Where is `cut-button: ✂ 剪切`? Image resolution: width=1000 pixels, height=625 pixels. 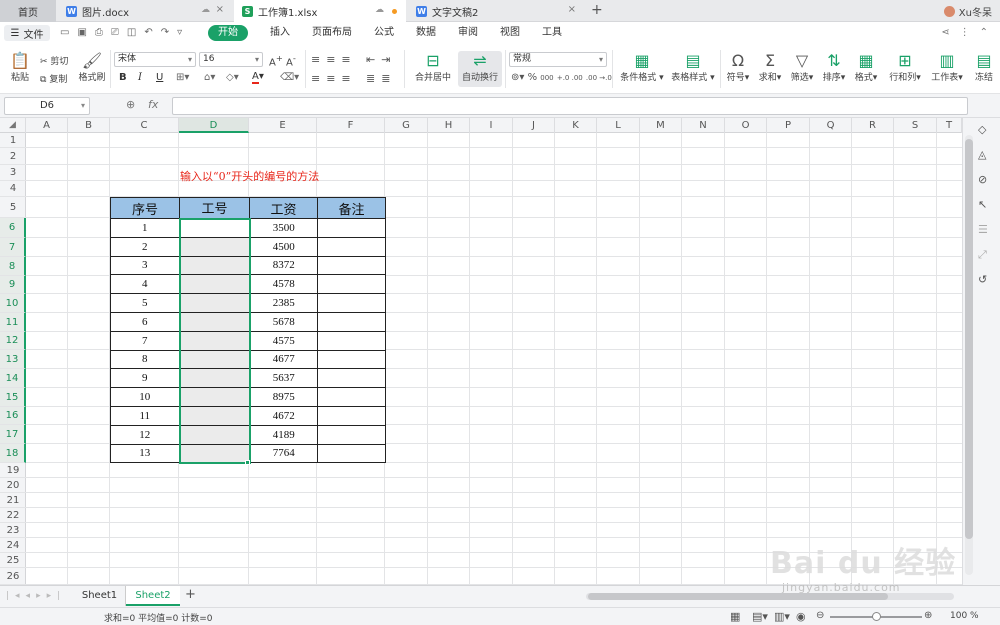
cut-button: ✂ 剪切 is located at coordinates (54, 60).